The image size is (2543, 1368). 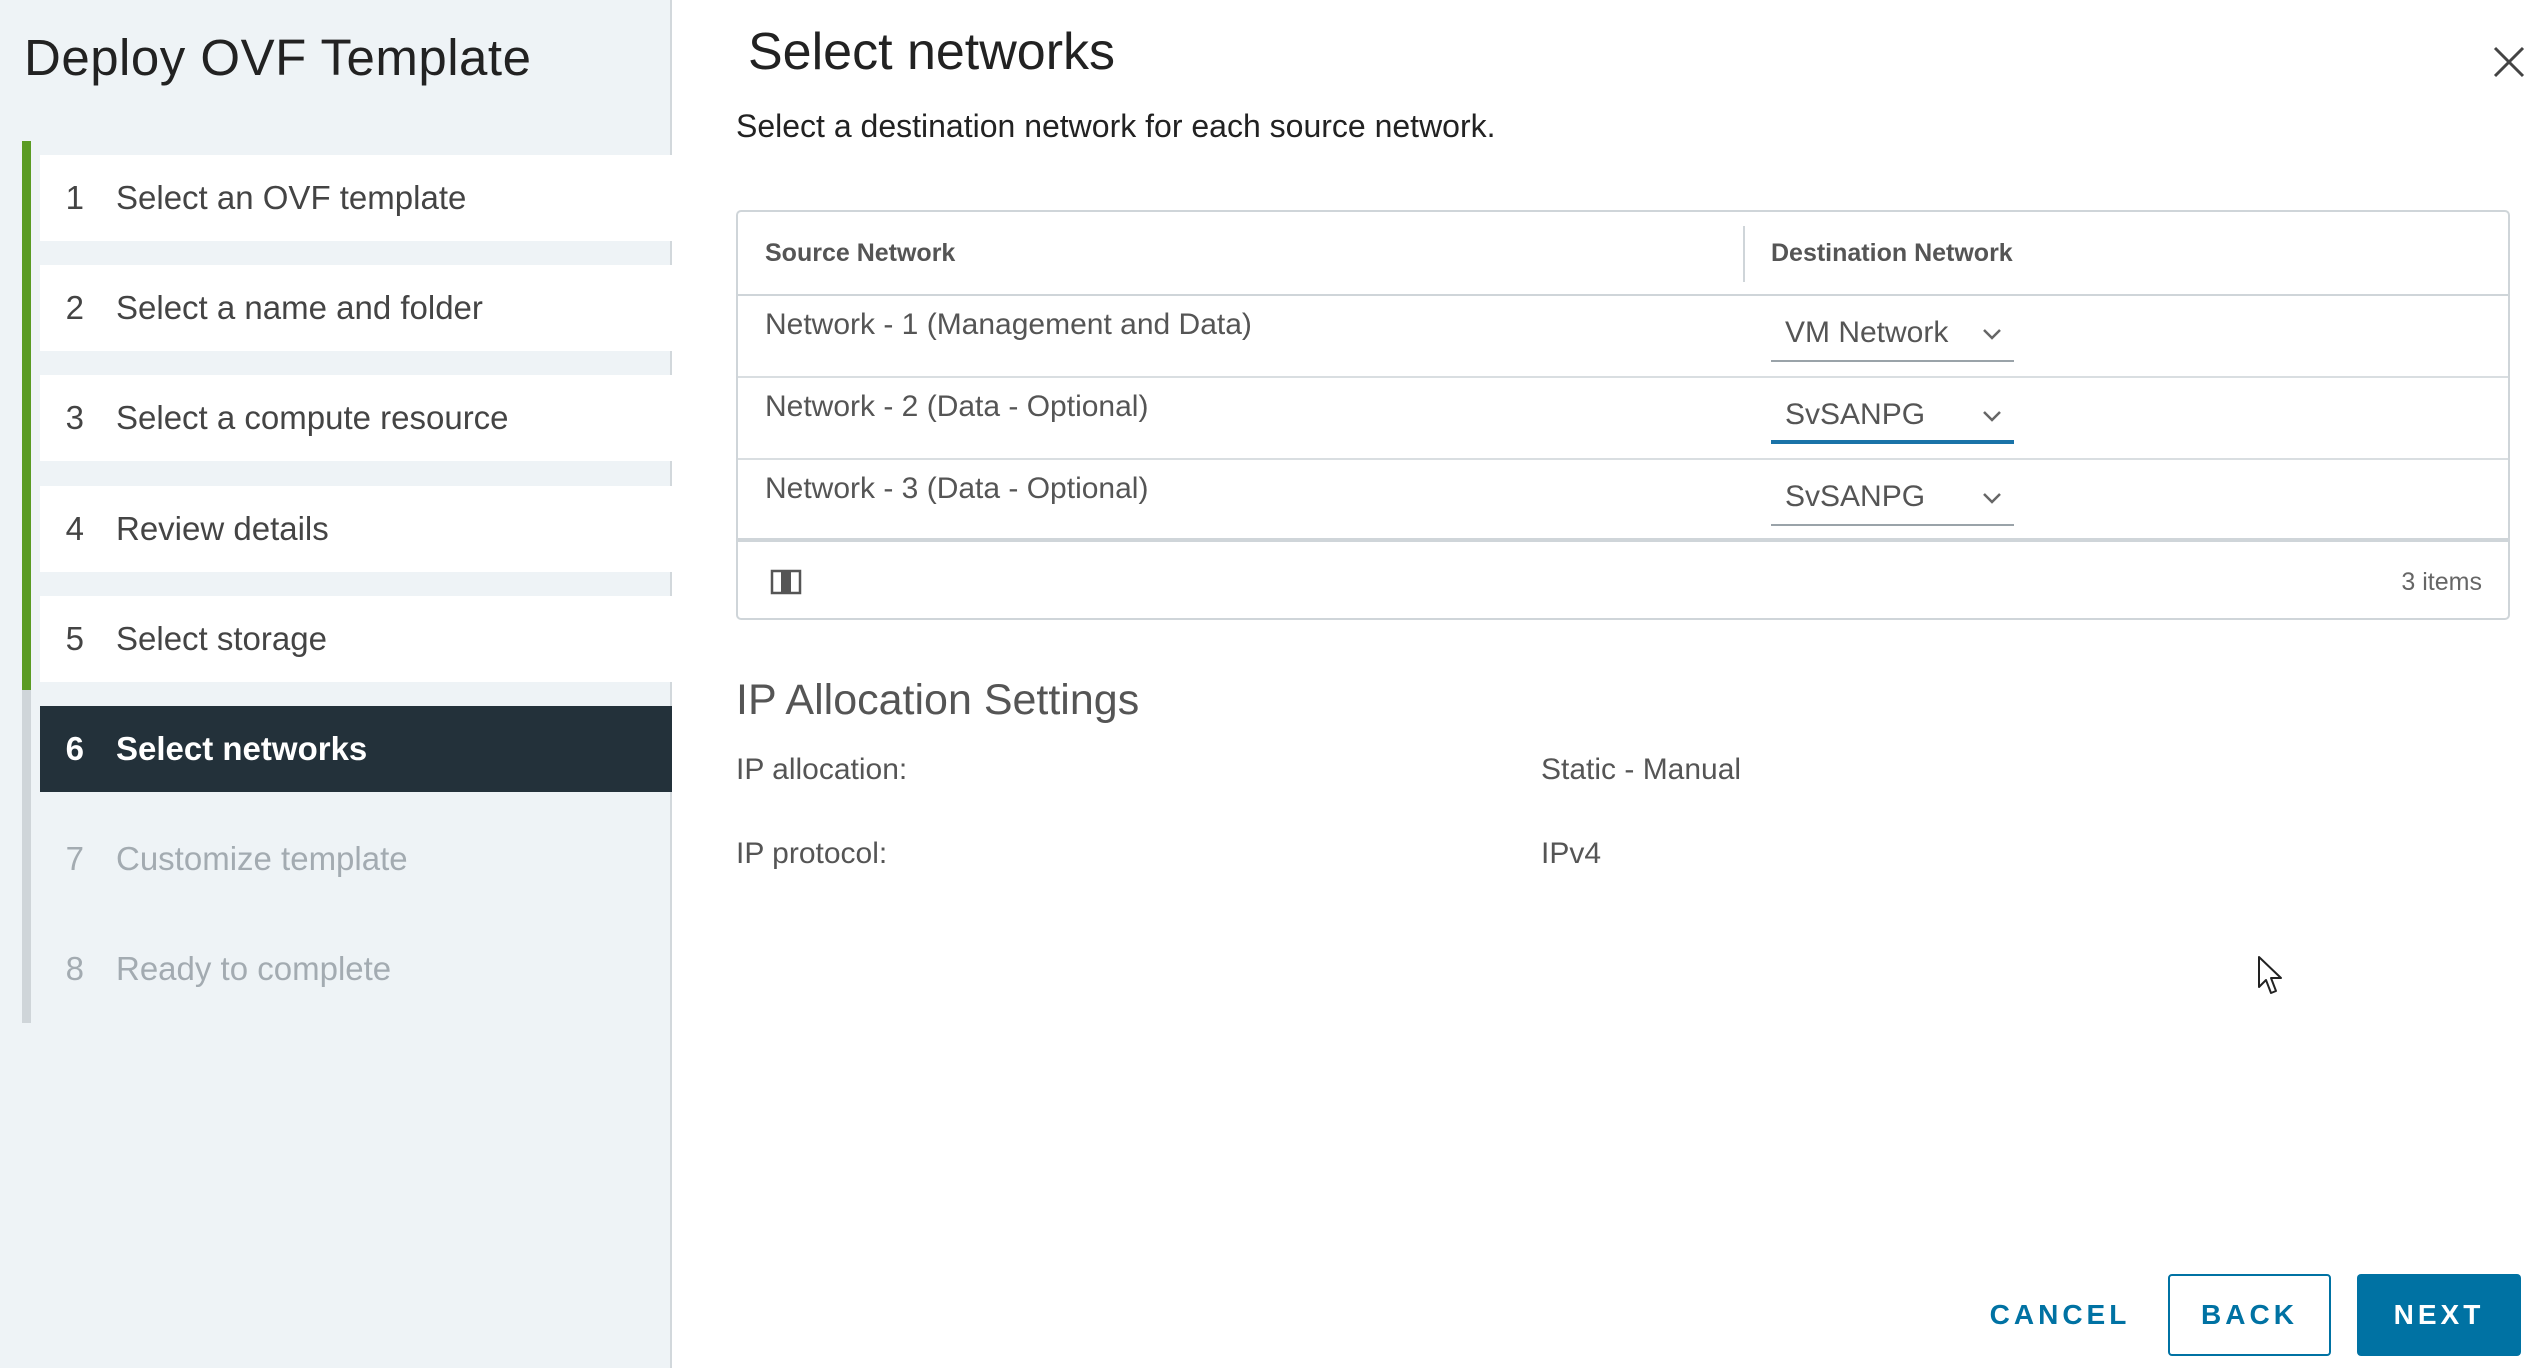 I want to click on step-select-name-folder: 2 Select a name and folder, so click(x=356, y=308).